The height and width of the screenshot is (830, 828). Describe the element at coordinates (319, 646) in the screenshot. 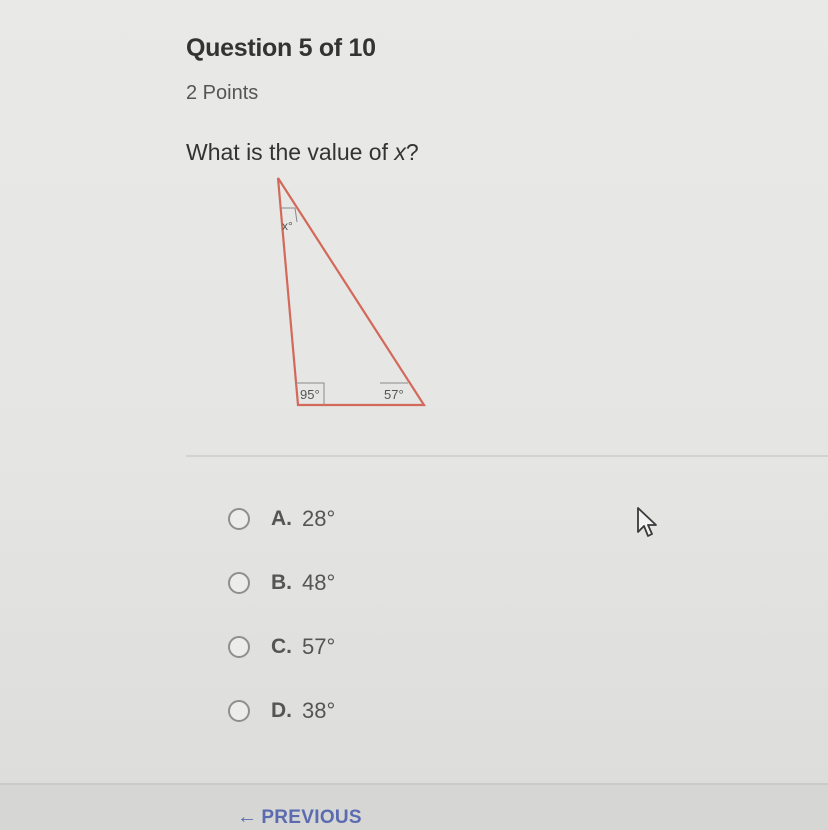

I see `option-text: 57°` at that location.